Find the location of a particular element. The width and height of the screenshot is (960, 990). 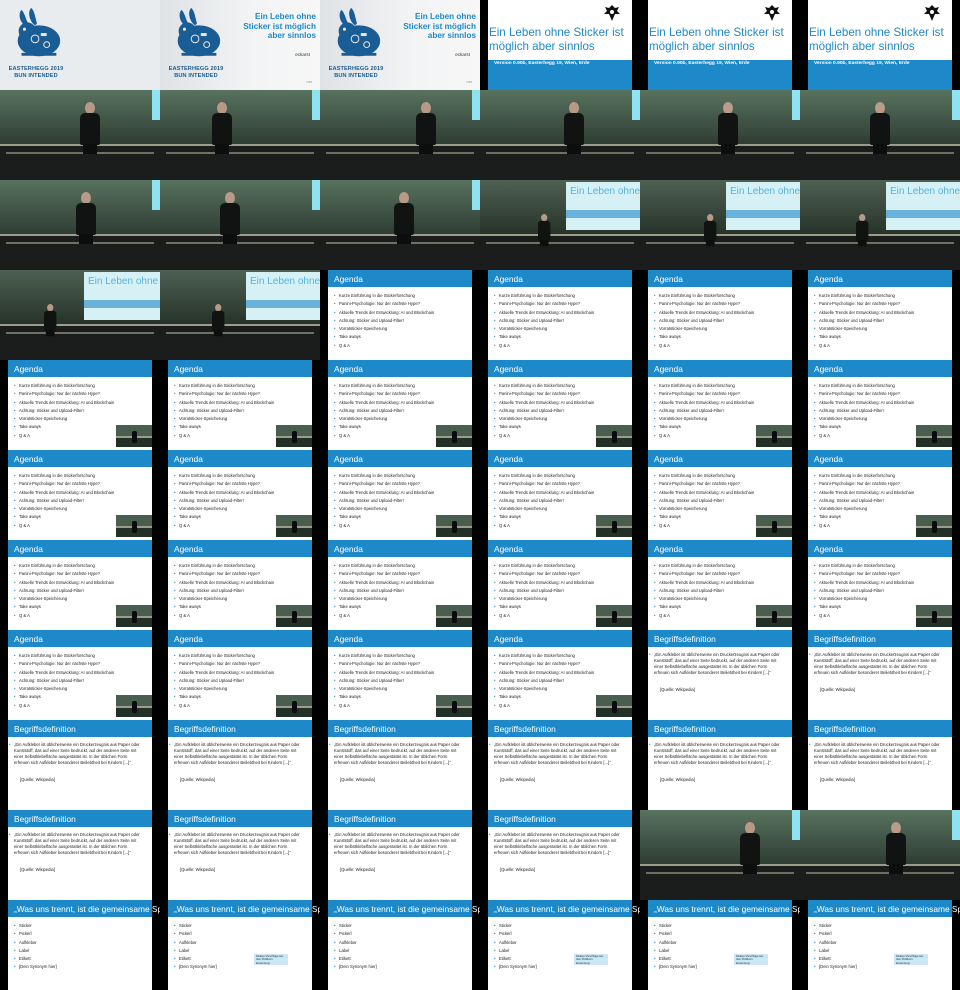

video-frame-thumbnail: EASTERHEGG 2019 BUN INTENDED is located at coordinates (80, 45).